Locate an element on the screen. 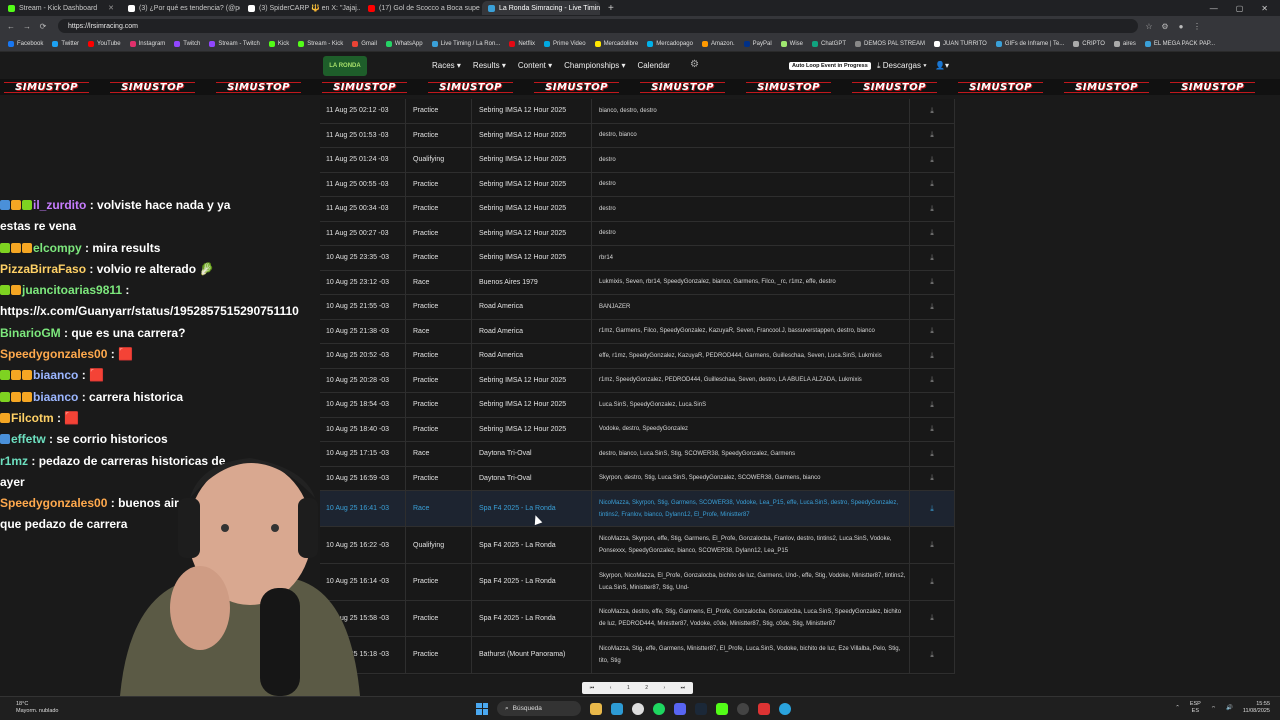 The image size is (1280, 720). maximize-icon: ▢ is located at coordinates (1240, 8).